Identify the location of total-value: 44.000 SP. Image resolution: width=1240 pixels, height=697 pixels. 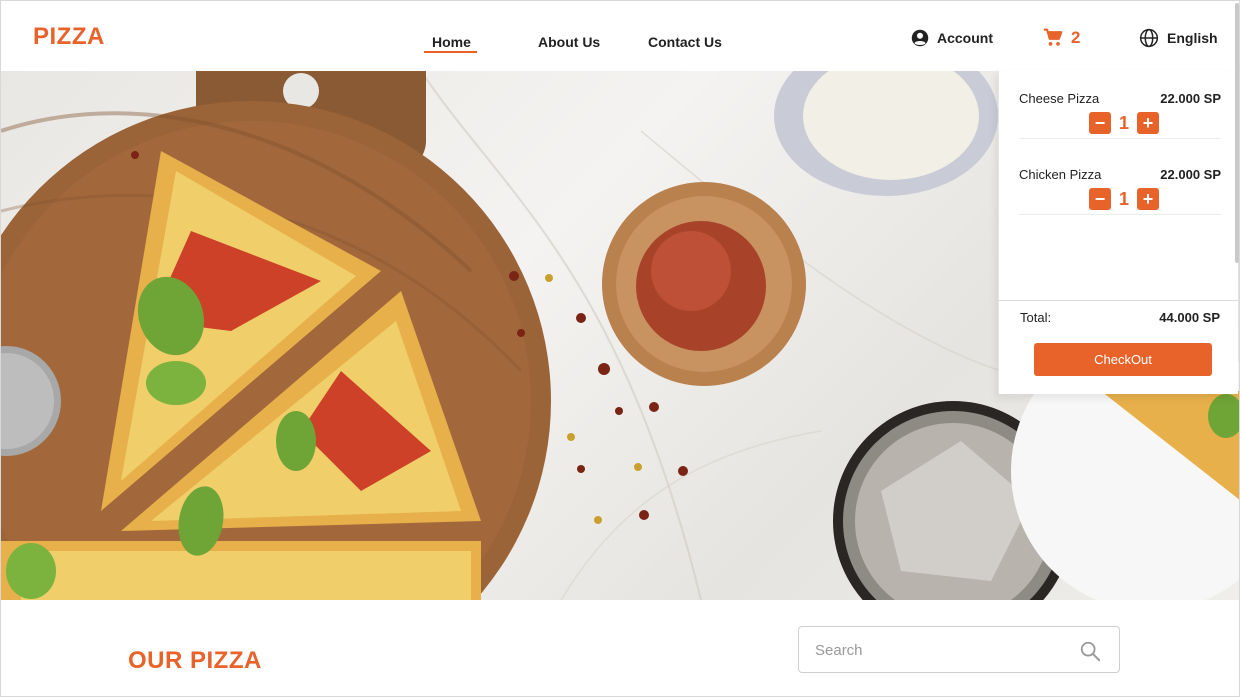
(1189, 317).